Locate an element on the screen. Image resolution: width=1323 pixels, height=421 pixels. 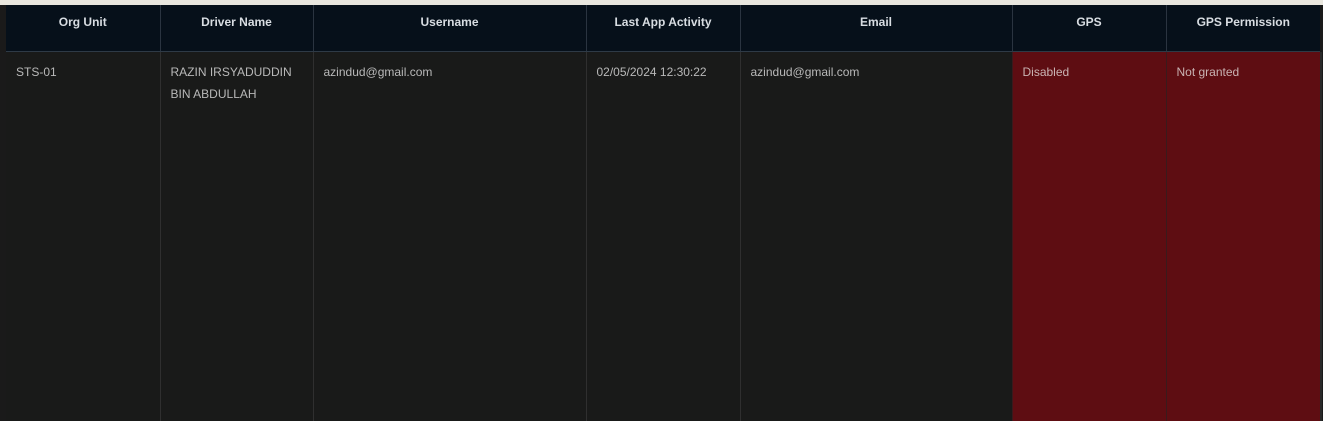
cell-gps-status: Disabled is located at coordinates (1088, 236).